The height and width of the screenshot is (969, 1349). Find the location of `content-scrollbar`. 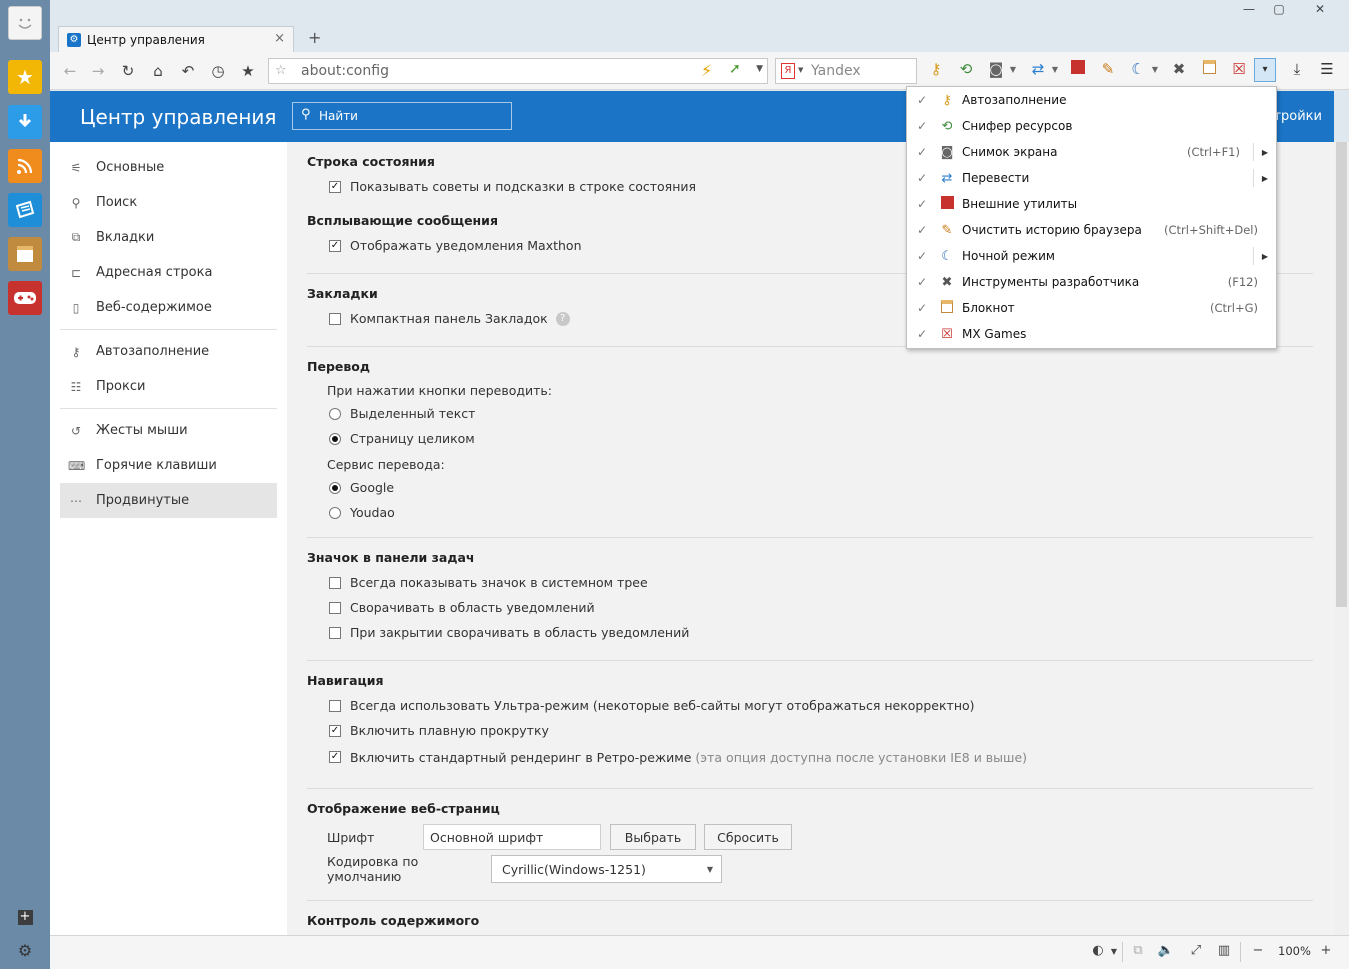

content-scrollbar is located at coordinates (1341, 538).